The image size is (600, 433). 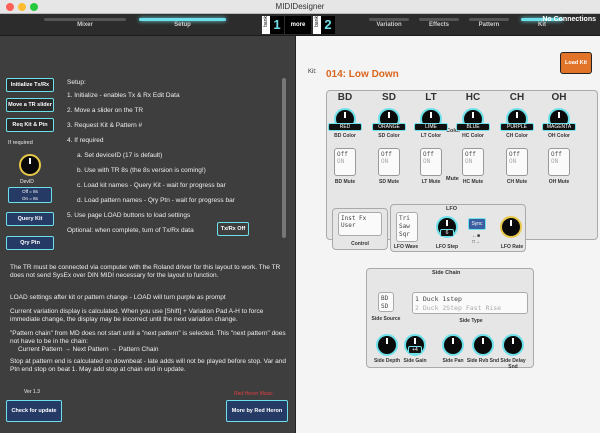 I want to click on side-type-label: Side Type, so click(x=471, y=321).